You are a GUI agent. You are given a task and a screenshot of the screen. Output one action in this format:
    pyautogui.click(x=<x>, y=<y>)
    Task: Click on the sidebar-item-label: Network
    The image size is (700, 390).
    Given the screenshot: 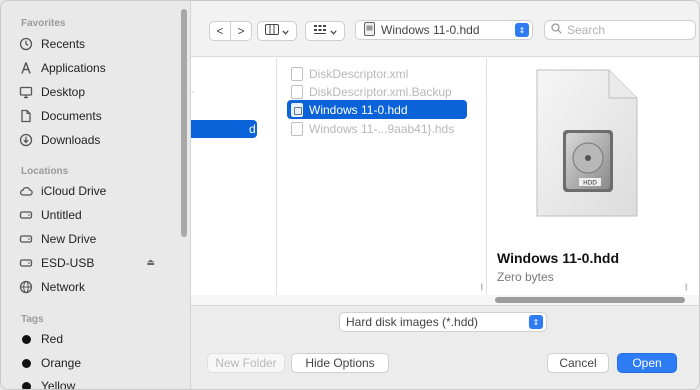 What is the action you would take?
    pyautogui.click(x=63, y=287)
    